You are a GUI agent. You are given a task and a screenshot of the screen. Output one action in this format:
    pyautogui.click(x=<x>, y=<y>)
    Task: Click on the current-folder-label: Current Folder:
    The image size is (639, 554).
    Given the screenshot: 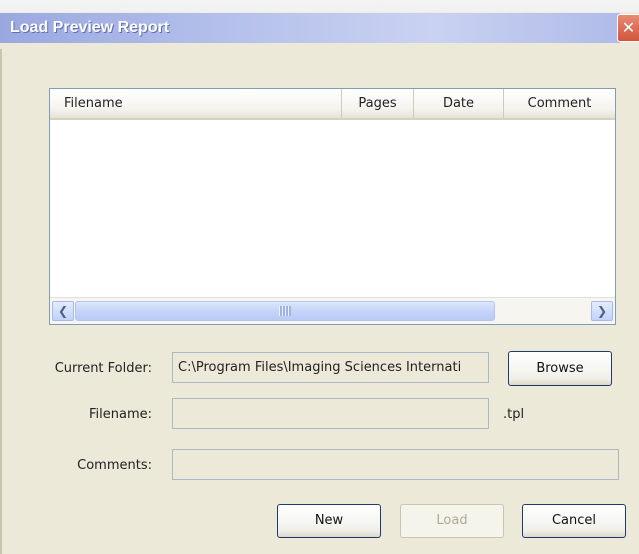 What is the action you would take?
    pyautogui.click(x=103, y=368)
    